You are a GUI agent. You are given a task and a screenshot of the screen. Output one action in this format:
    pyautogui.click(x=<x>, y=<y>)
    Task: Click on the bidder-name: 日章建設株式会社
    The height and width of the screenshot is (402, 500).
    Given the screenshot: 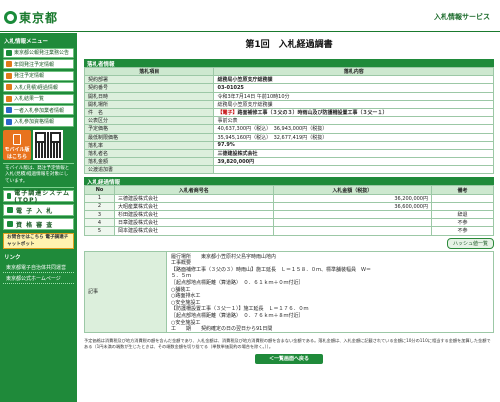 What is the action you would take?
    pyautogui.click(x=194, y=223)
    